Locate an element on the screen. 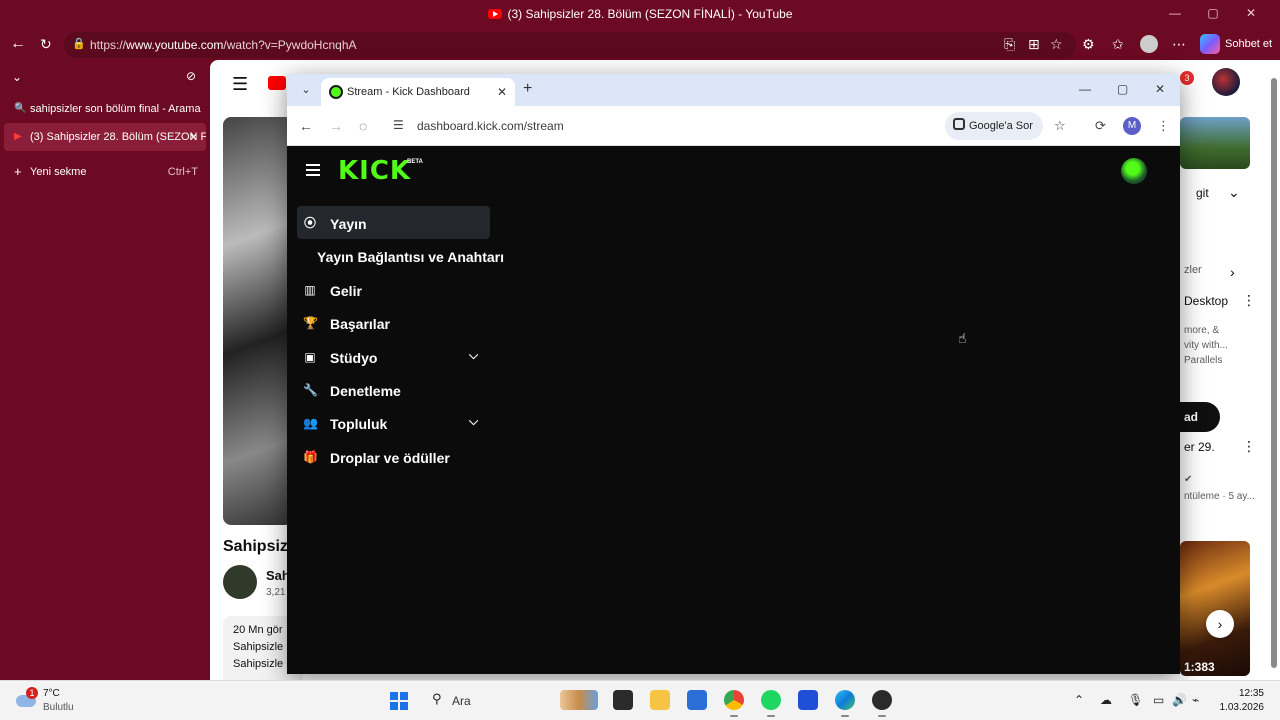 This screenshot has height=720, width=1280. favorite-star-icon: ☆ is located at coordinates (1056, 44).